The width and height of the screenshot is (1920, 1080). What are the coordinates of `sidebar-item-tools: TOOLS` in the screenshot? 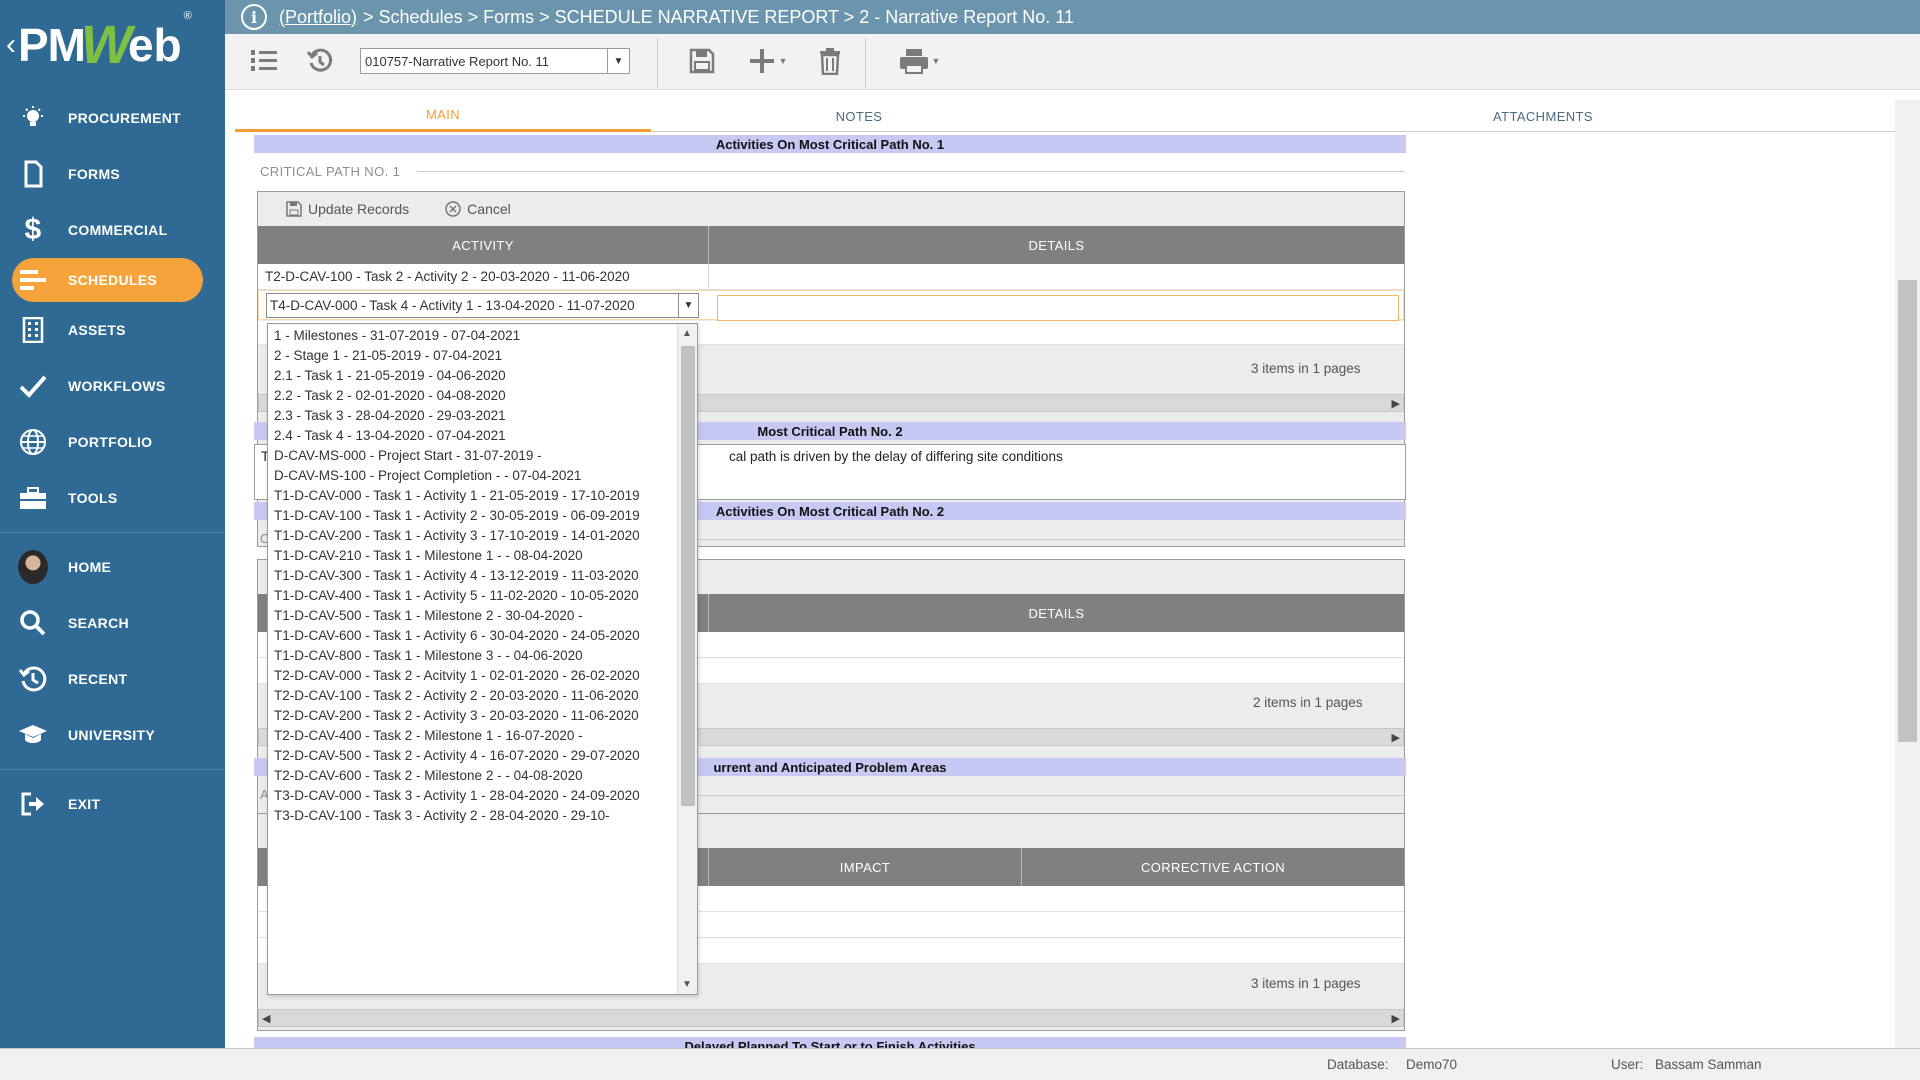 It's located at (112, 498).